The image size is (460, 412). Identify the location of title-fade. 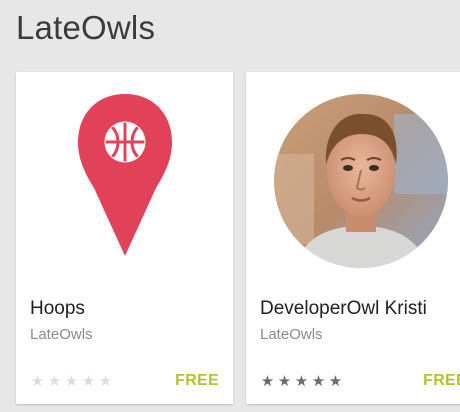
(448, 310).